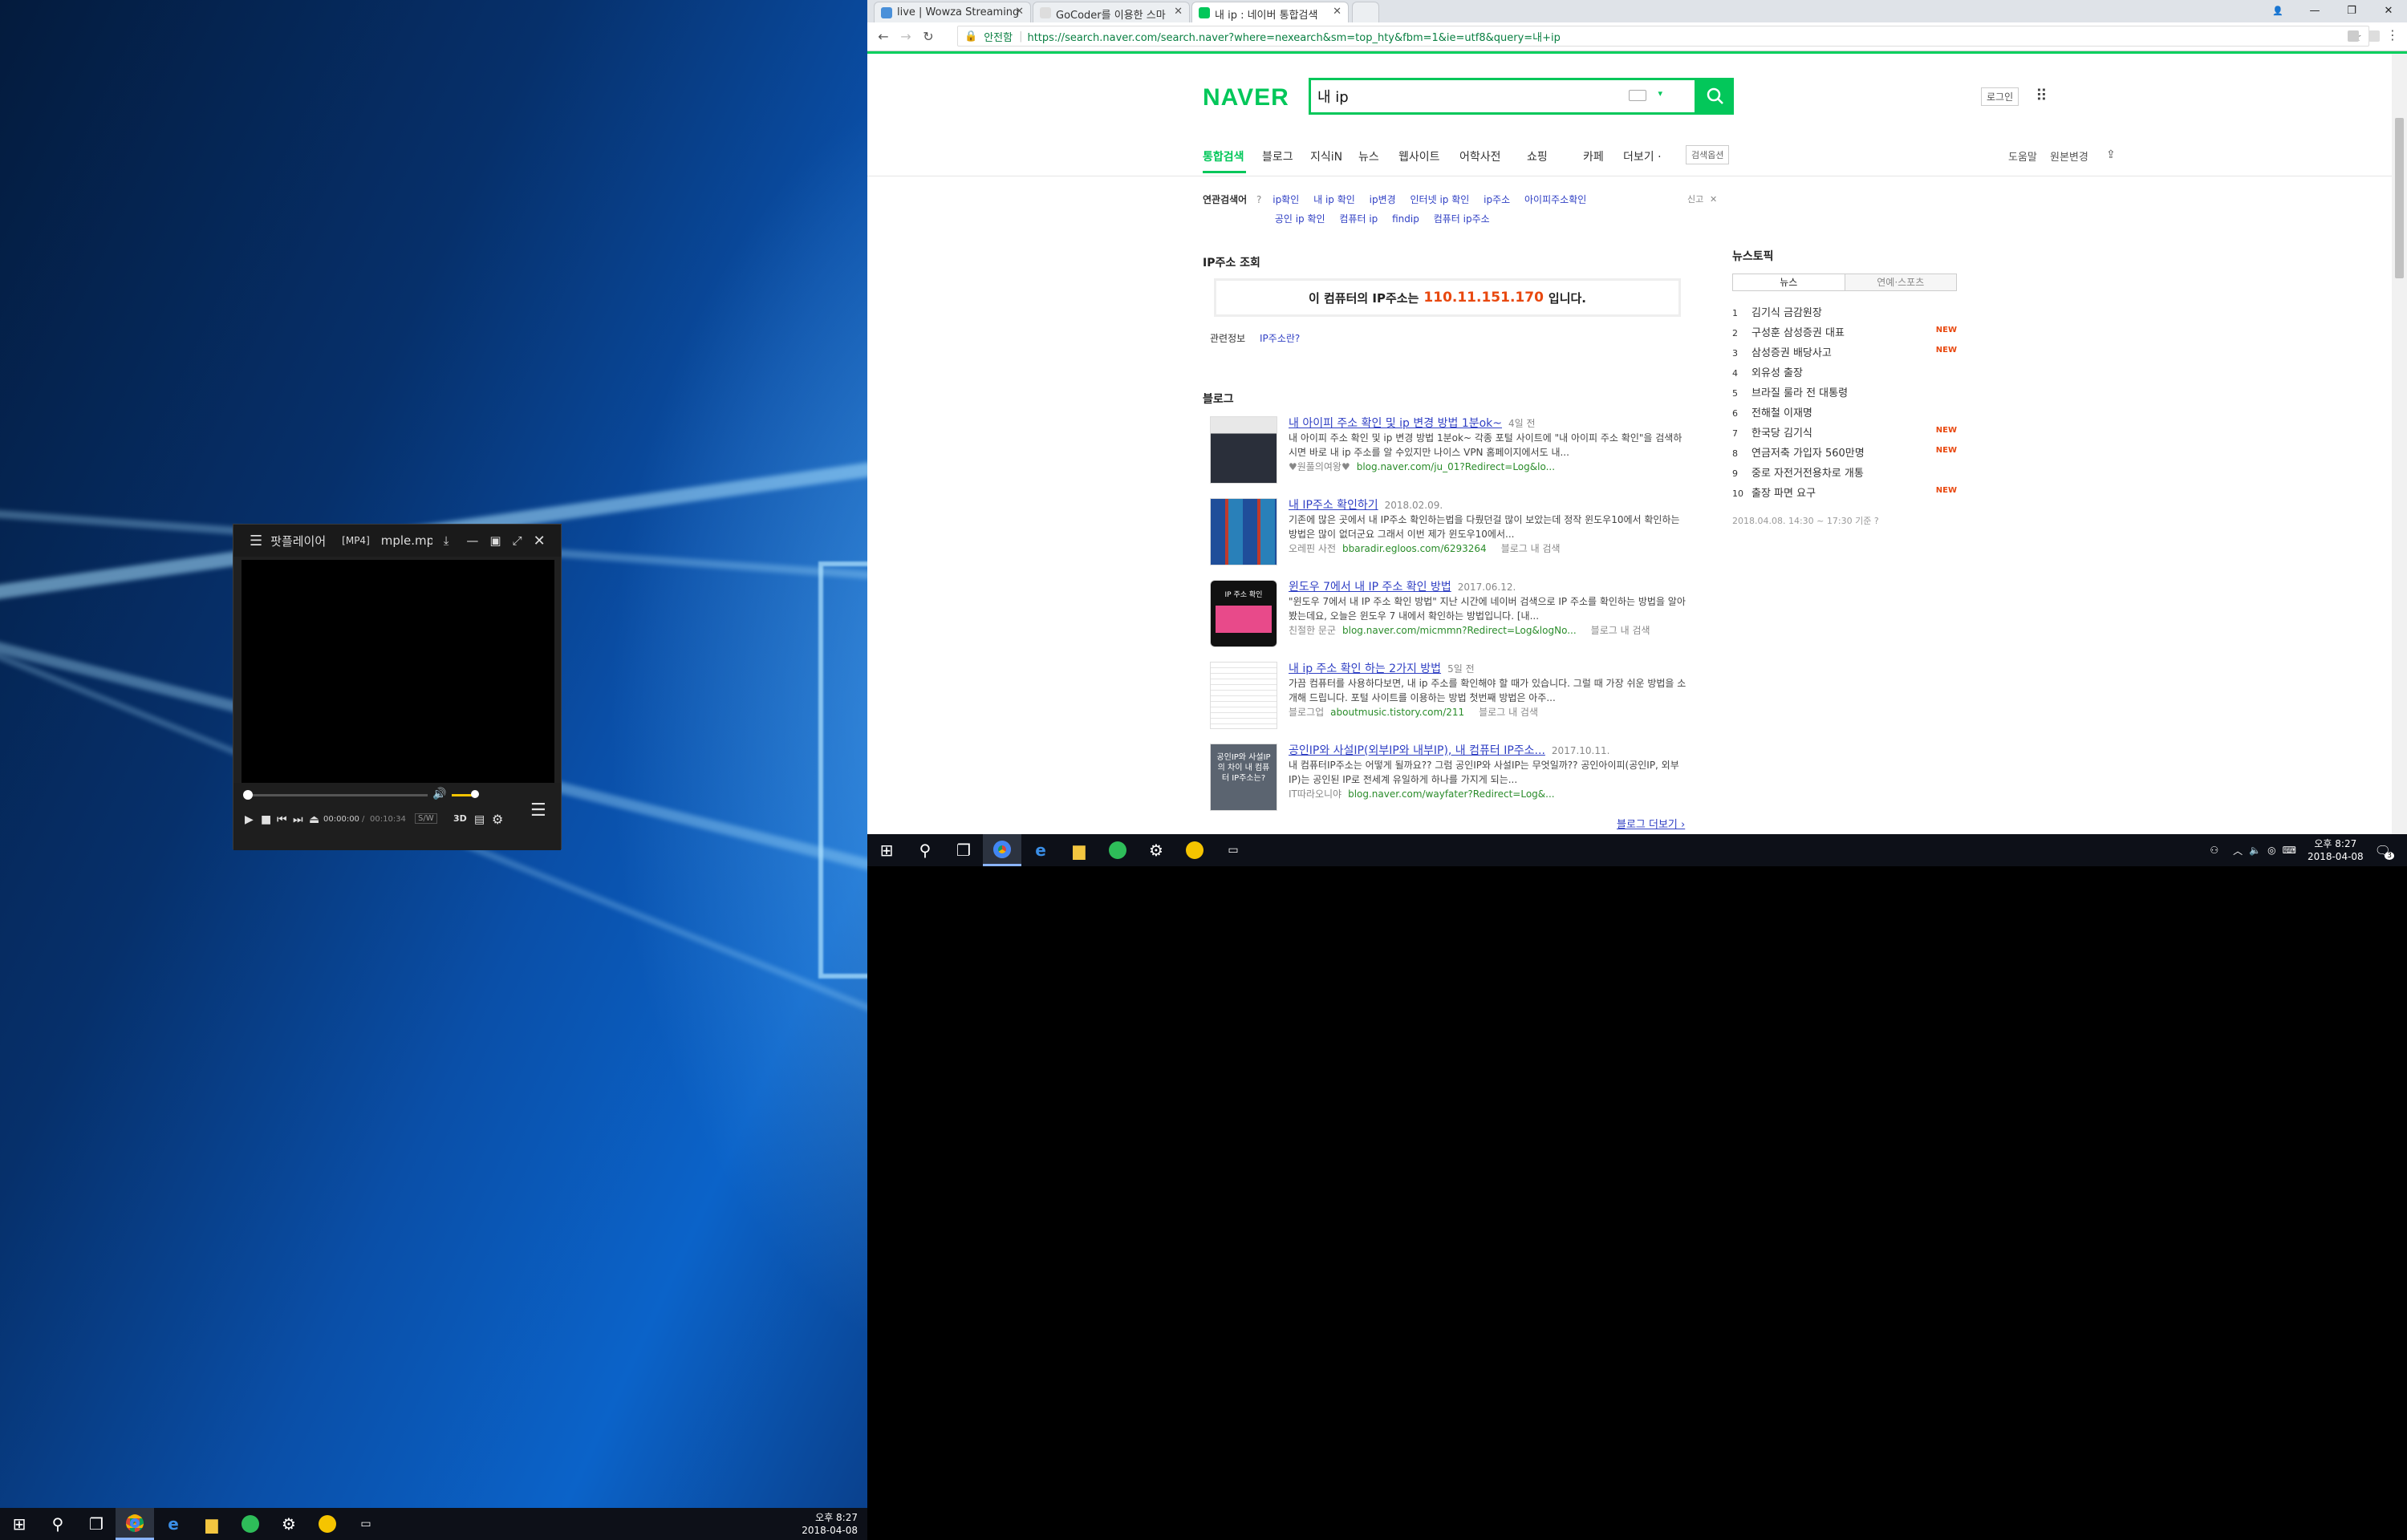  Describe the element at coordinates (398, 671) in the screenshot. I see `video-area` at that location.